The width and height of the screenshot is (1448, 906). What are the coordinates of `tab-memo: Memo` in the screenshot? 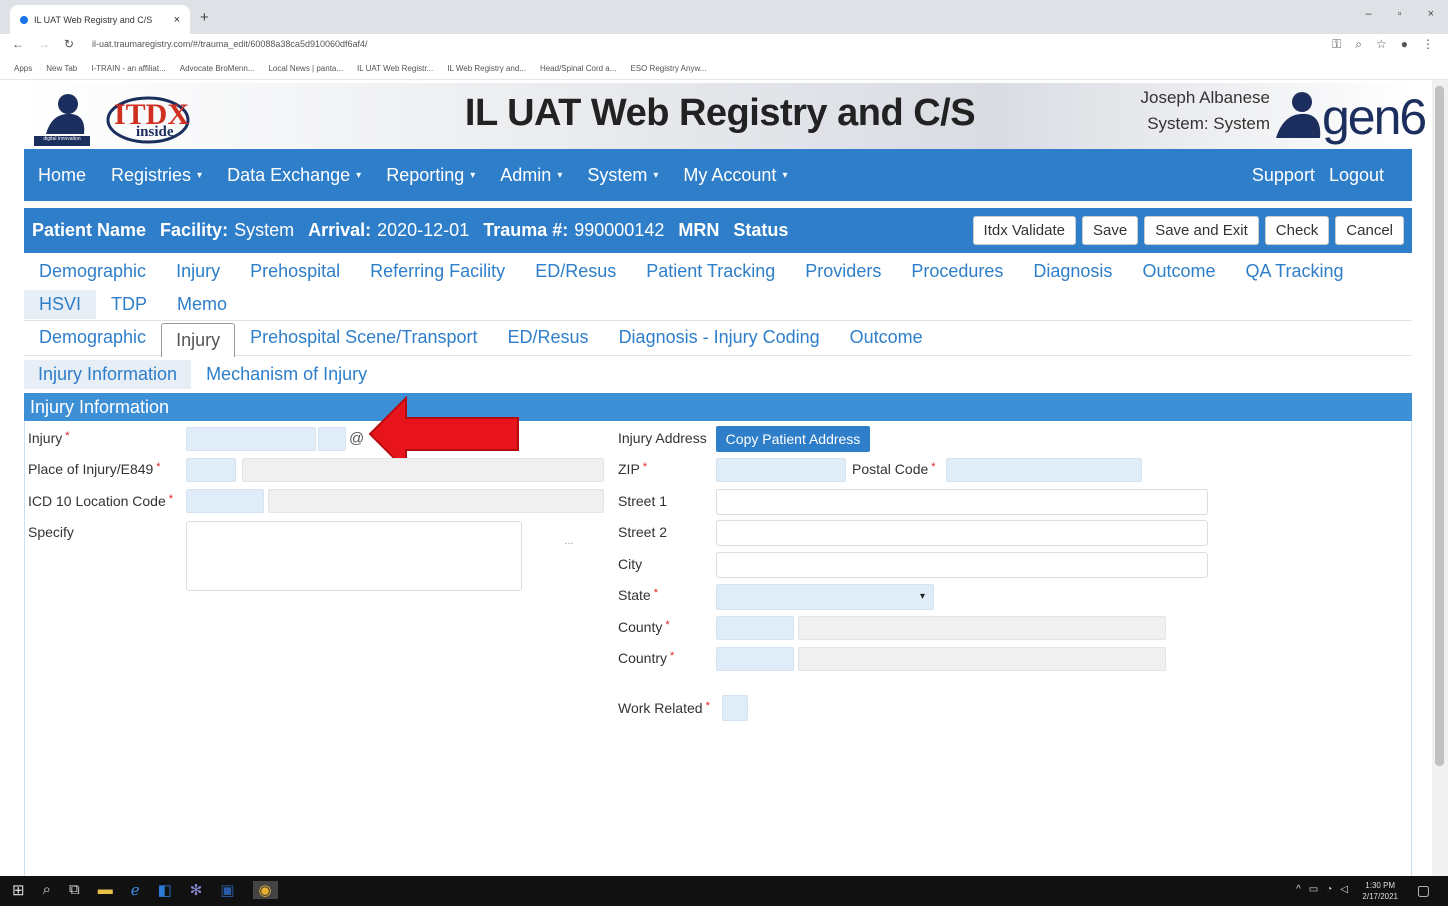 It's located at (202, 304).